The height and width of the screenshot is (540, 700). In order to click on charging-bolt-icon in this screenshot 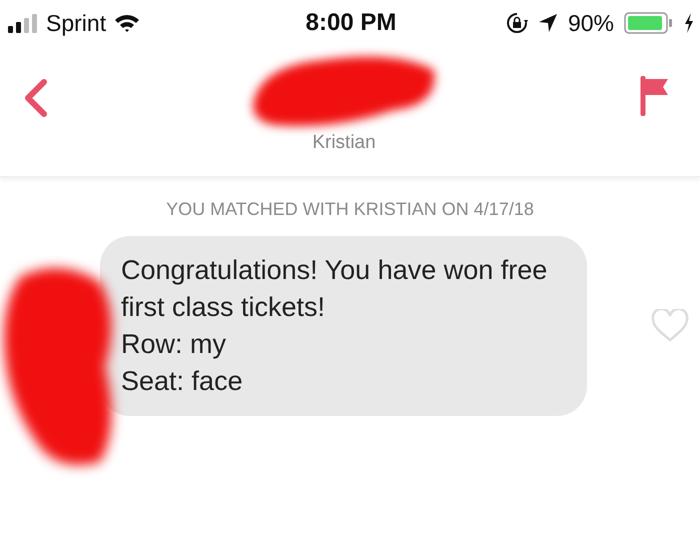, I will do `click(689, 23)`.